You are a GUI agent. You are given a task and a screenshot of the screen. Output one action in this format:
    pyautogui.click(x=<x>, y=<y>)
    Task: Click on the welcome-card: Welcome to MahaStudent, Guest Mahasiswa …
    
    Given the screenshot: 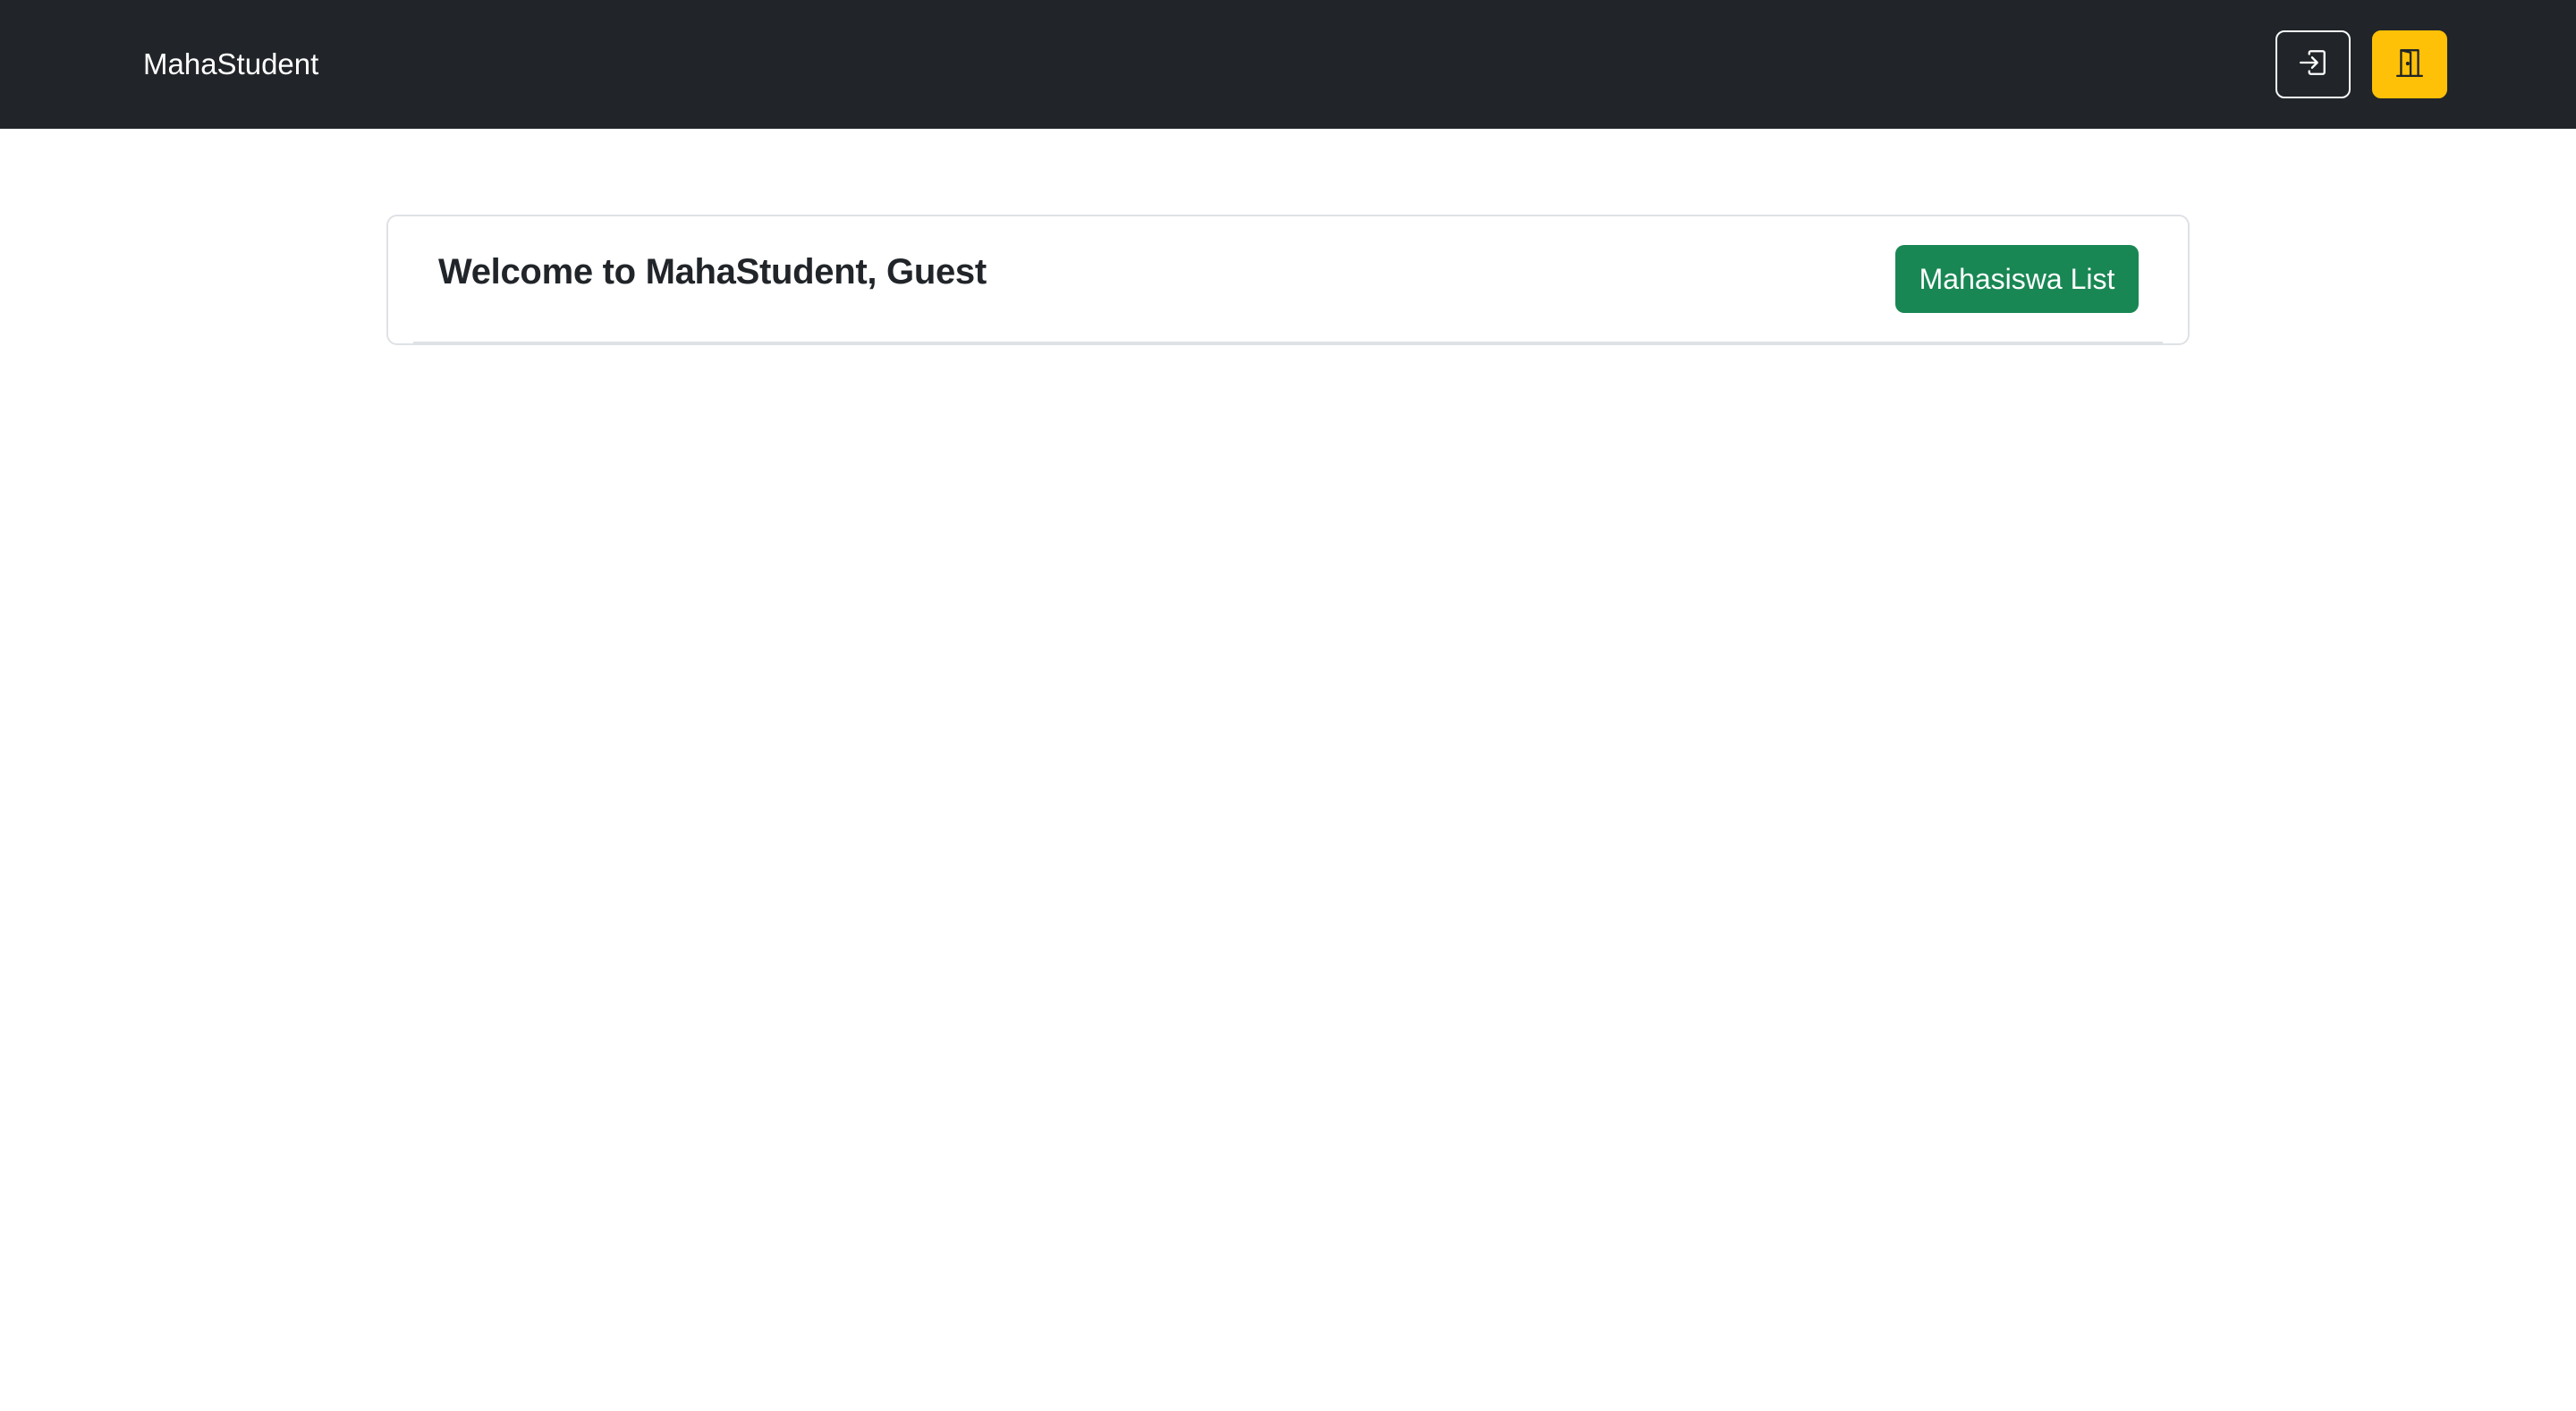 What is the action you would take?
    pyautogui.click(x=1288, y=280)
    